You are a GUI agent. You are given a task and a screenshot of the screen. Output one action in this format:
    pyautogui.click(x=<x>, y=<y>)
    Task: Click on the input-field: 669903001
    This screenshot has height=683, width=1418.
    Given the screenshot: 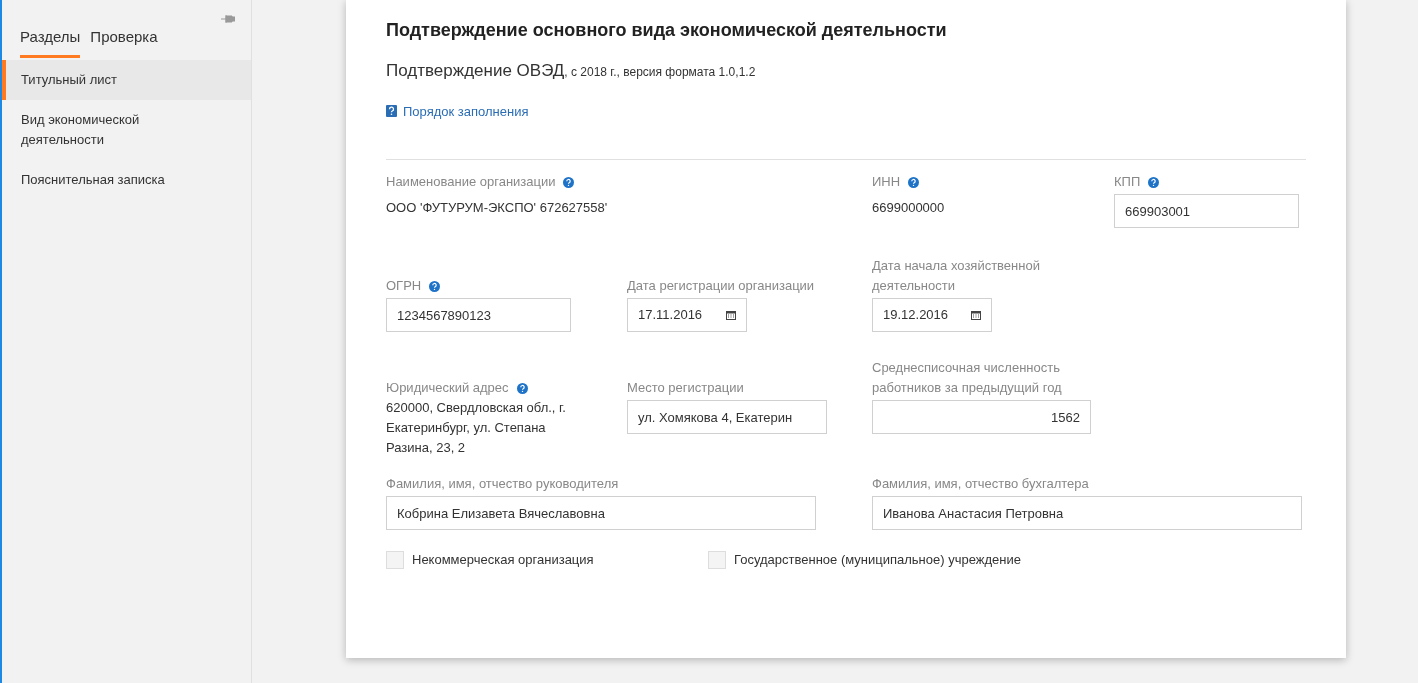 What is the action you would take?
    pyautogui.click(x=1206, y=211)
    